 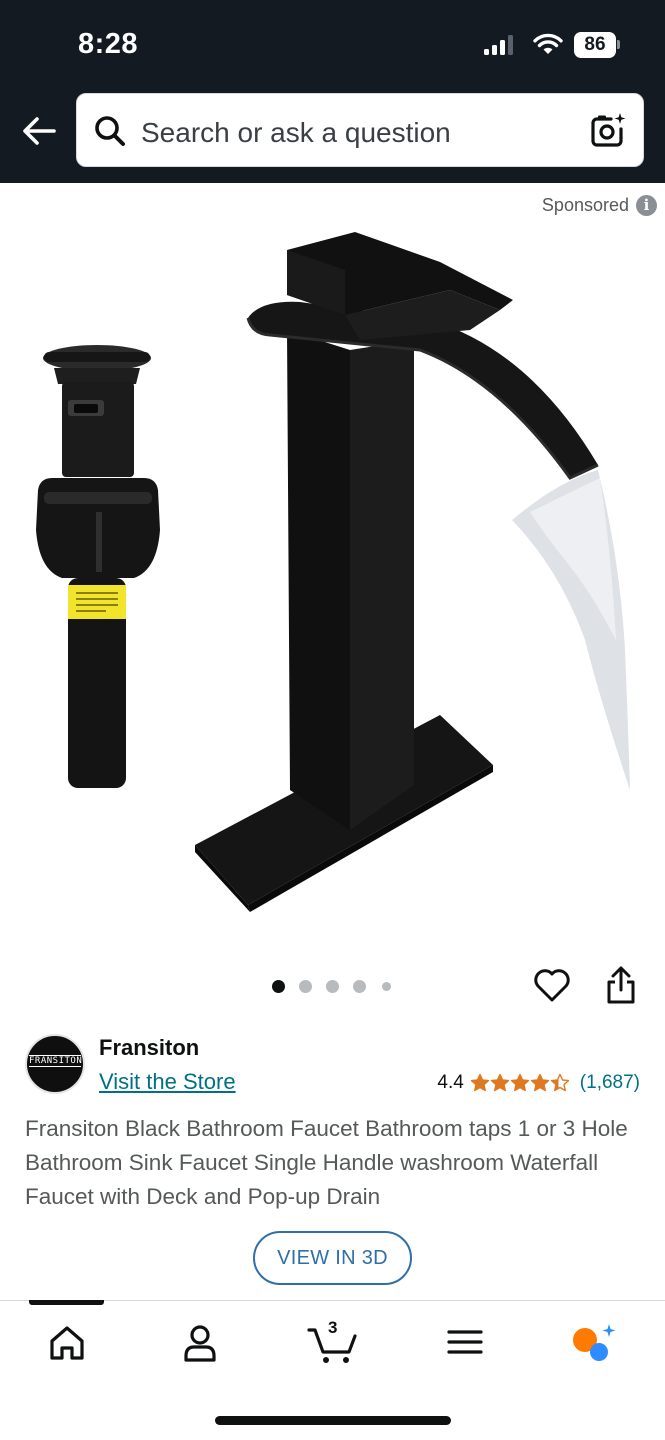 I want to click on battery-icon: 86, so click(x=595, y=45).